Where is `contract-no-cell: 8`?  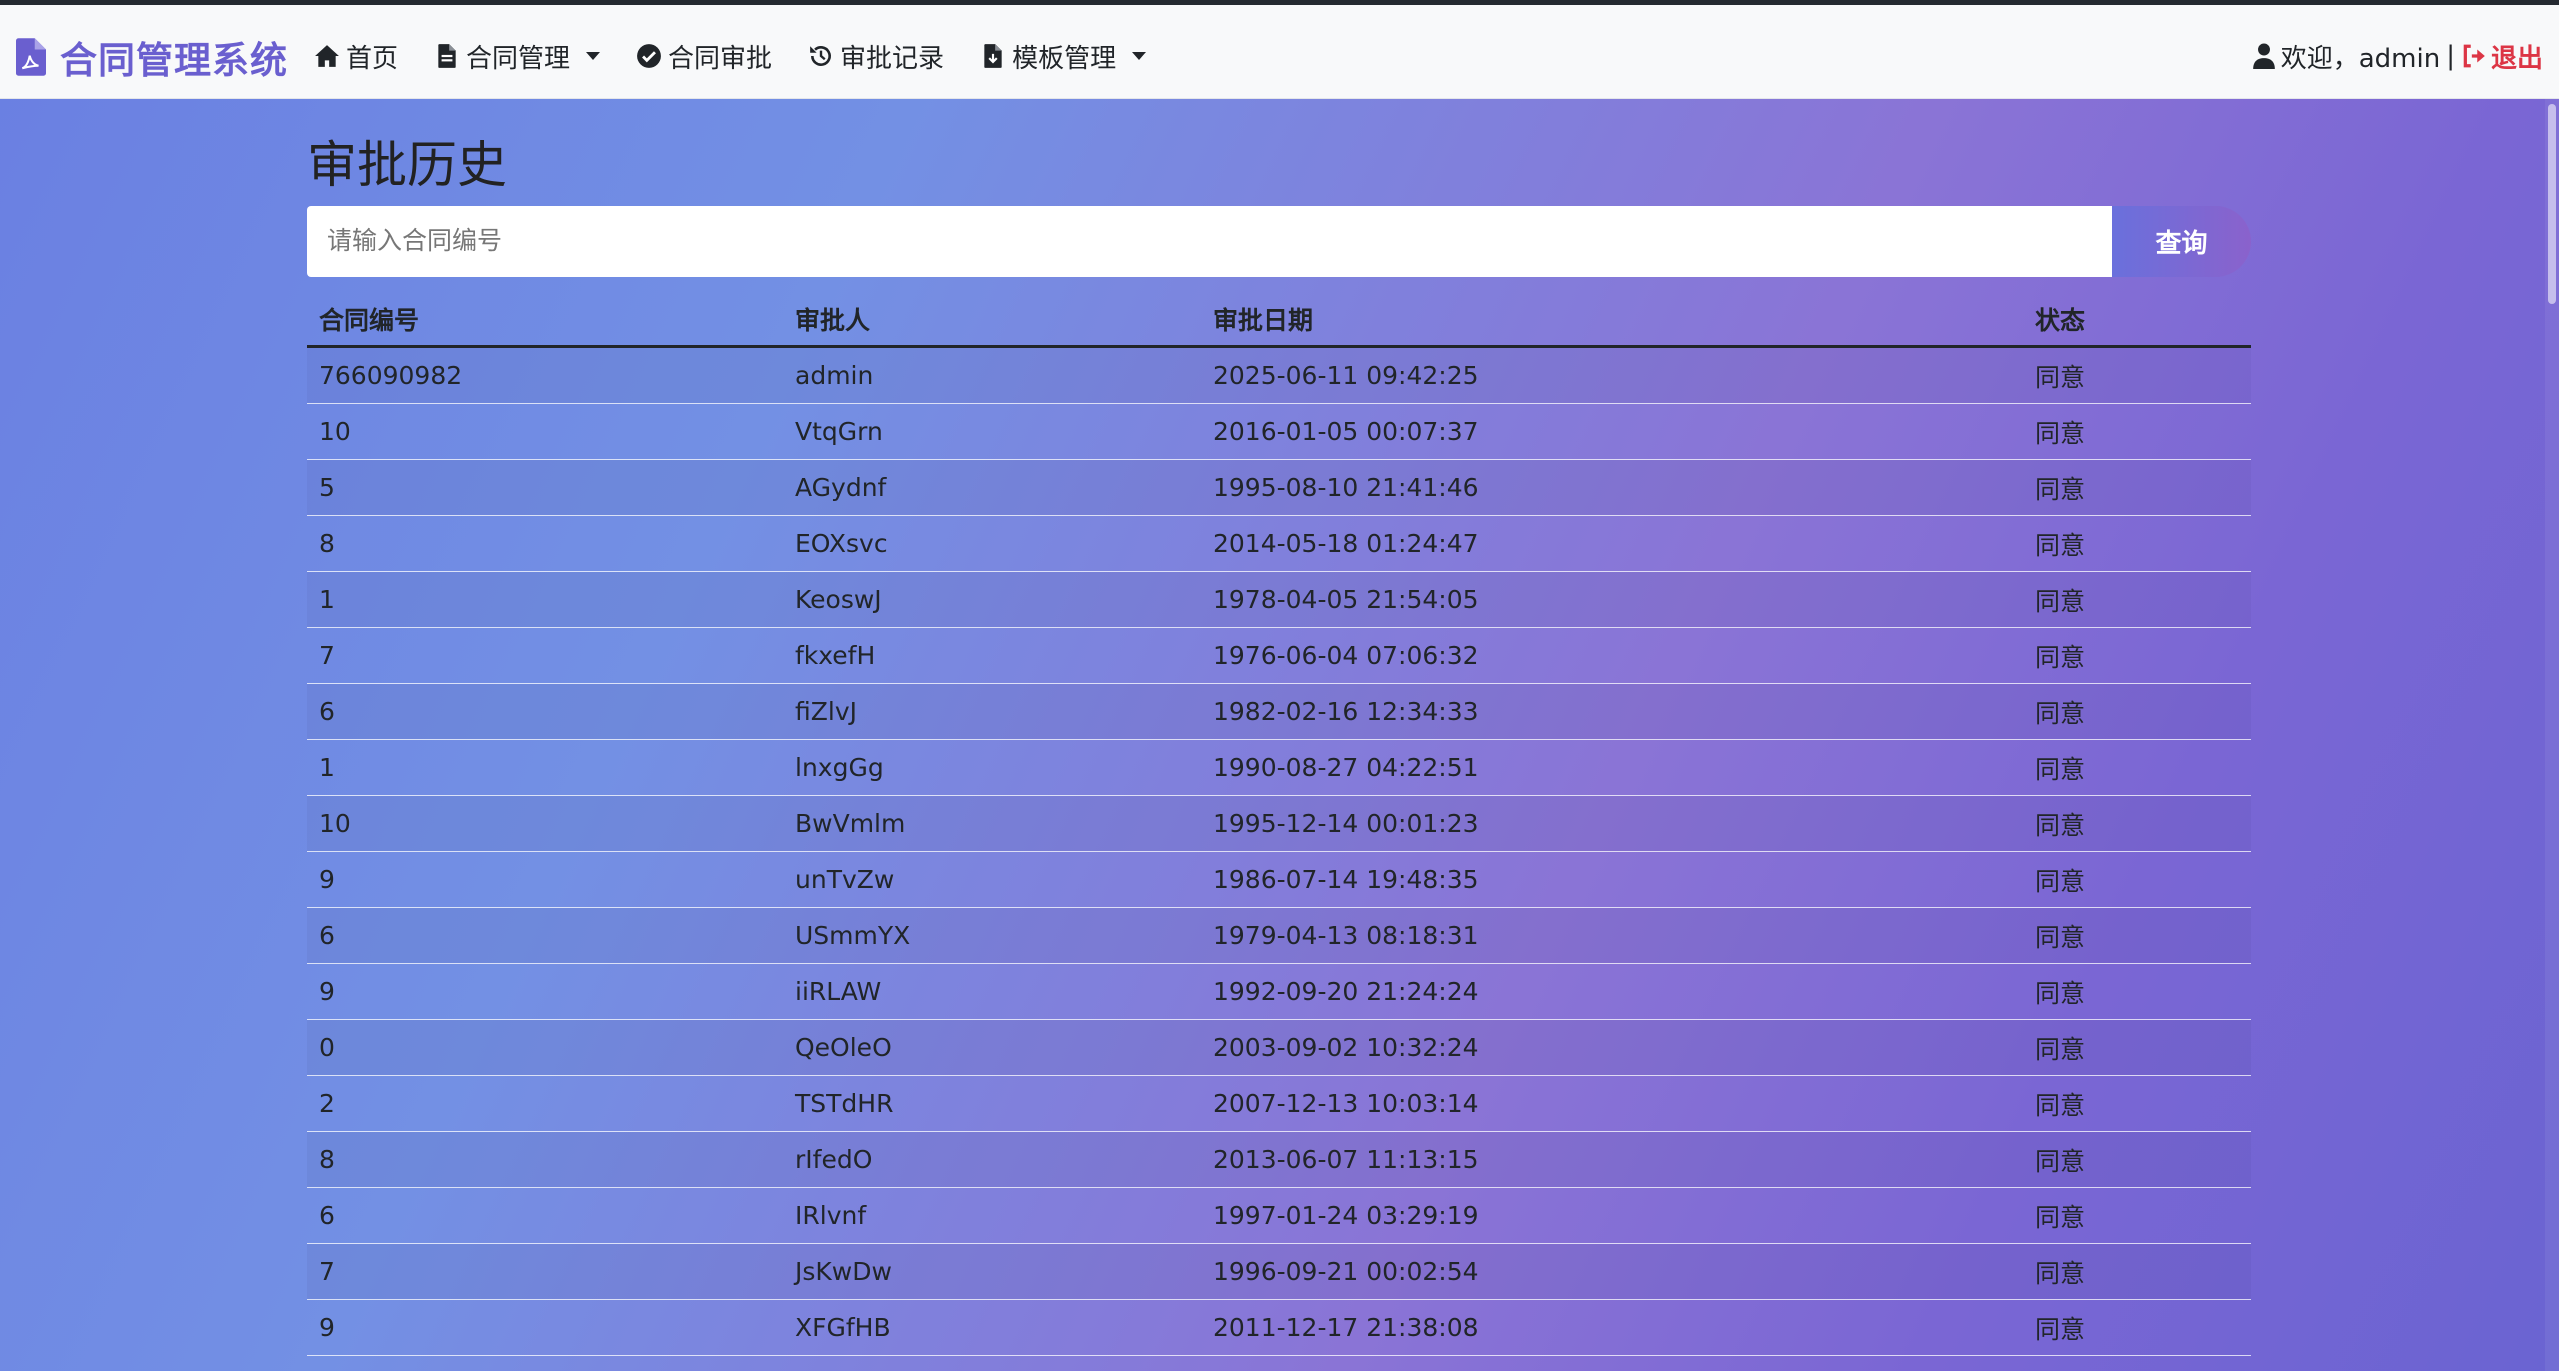 contract-no-cell: 8 is located at coordinates (545, 543).